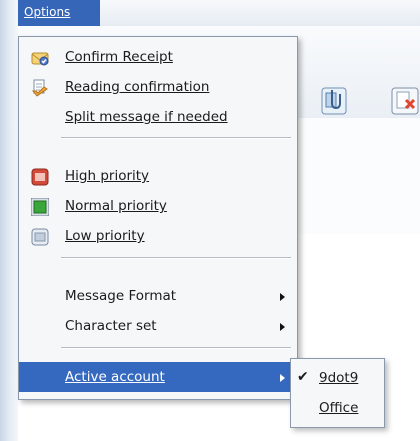  I want to click on high-priority-icon, so click(40, 176).